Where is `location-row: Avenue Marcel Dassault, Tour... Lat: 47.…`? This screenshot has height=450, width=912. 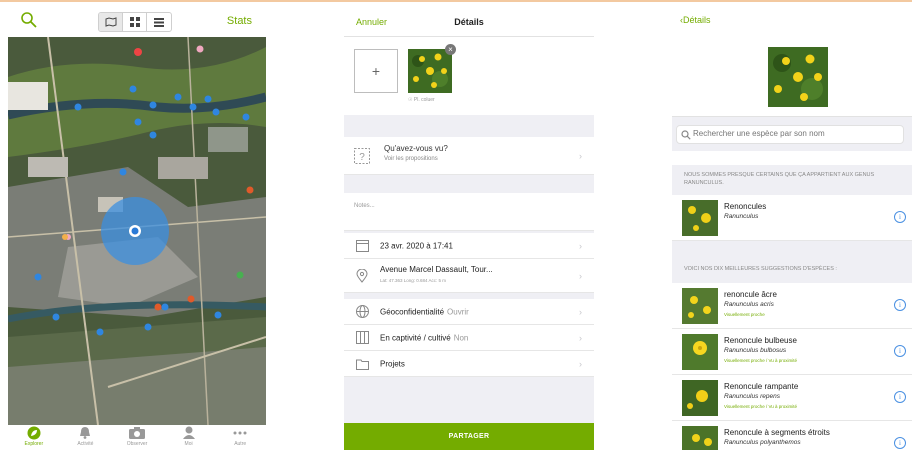 location-row: Avenue Marcel Dassault, Tour... Lat: 47.… is located at coordinates (469, 276).